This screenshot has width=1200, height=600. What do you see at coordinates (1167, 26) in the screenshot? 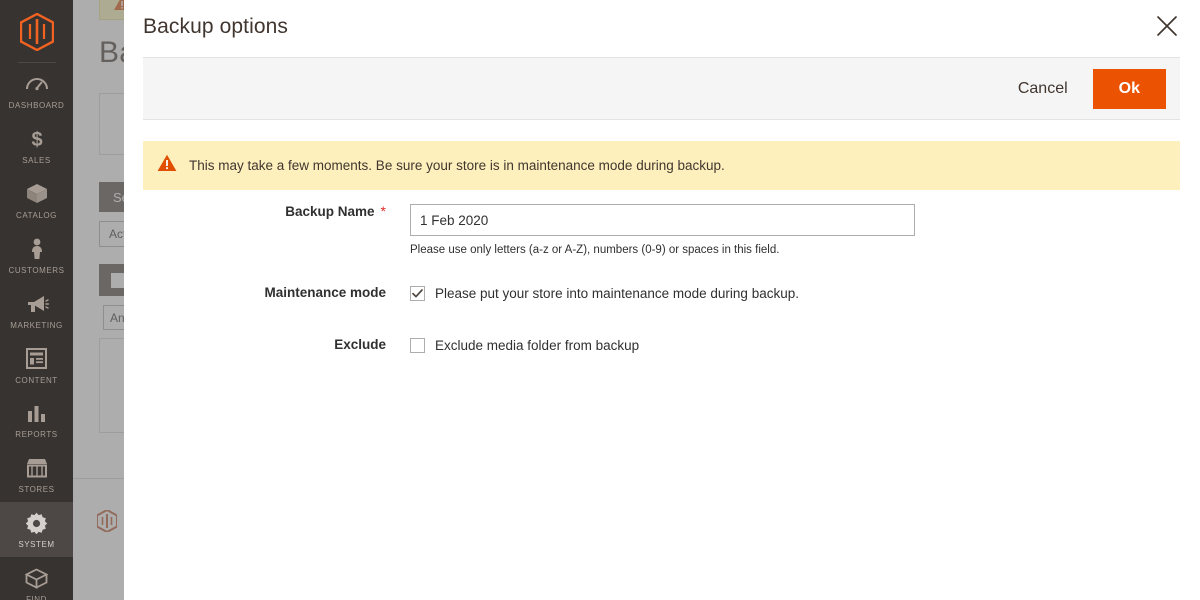
I see `close-icon` at bounding box center [1167, 26].